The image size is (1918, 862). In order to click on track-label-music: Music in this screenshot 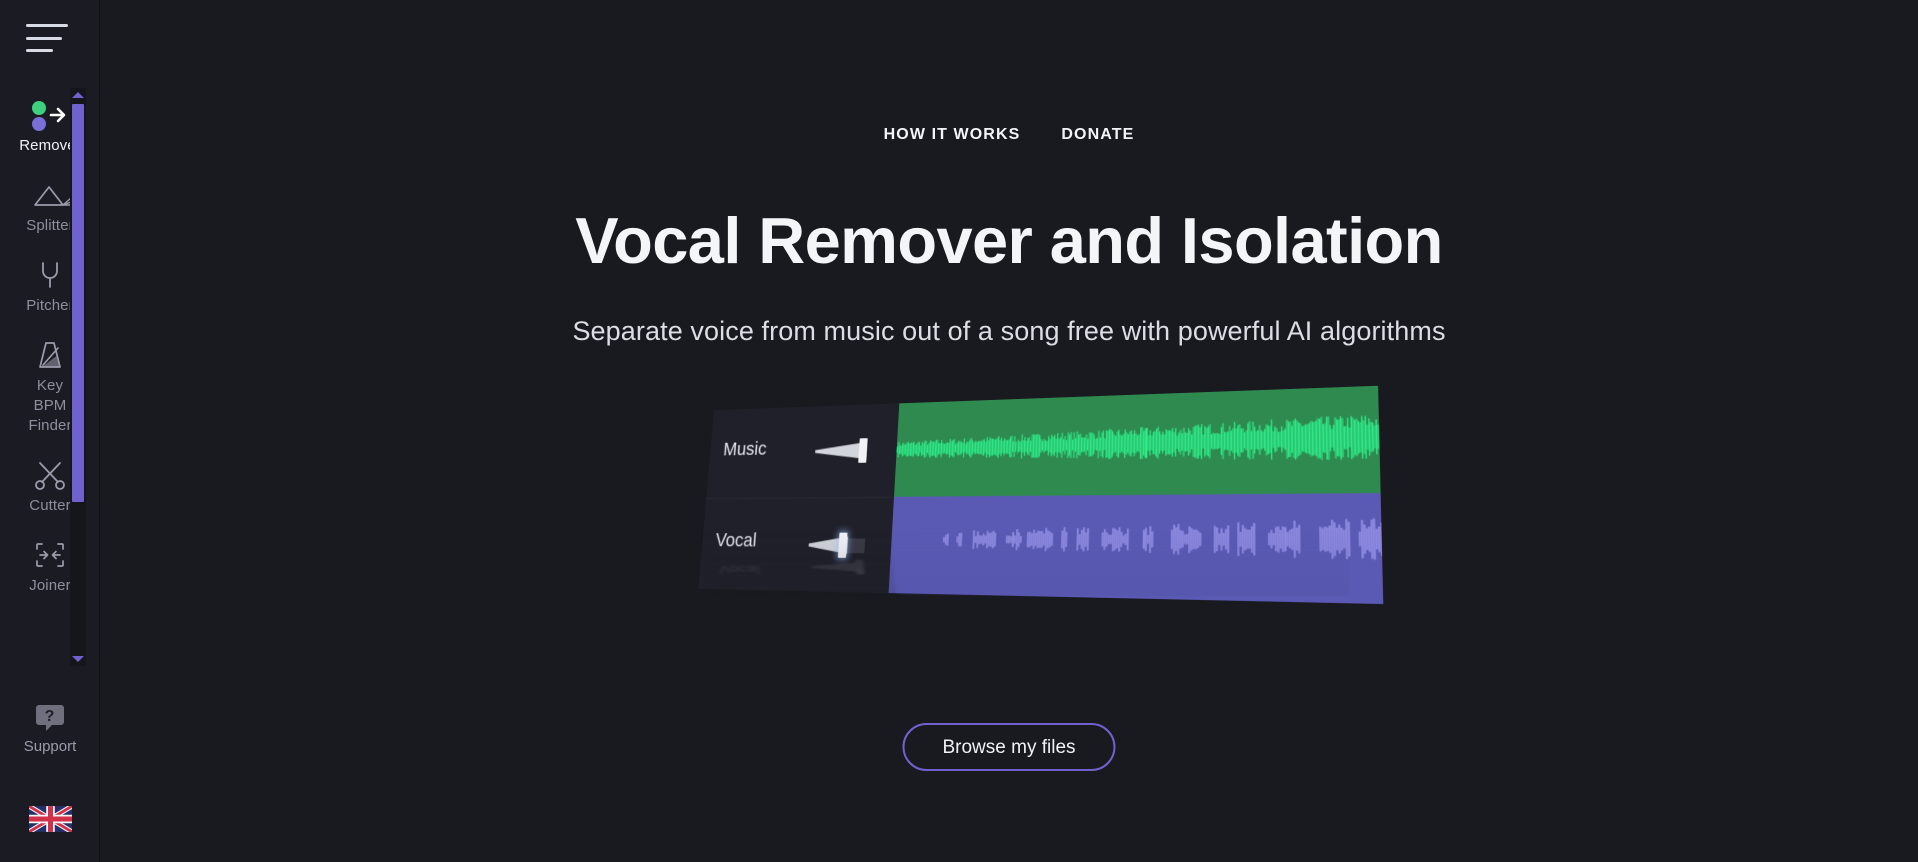, I will do `click(745, 449)`.